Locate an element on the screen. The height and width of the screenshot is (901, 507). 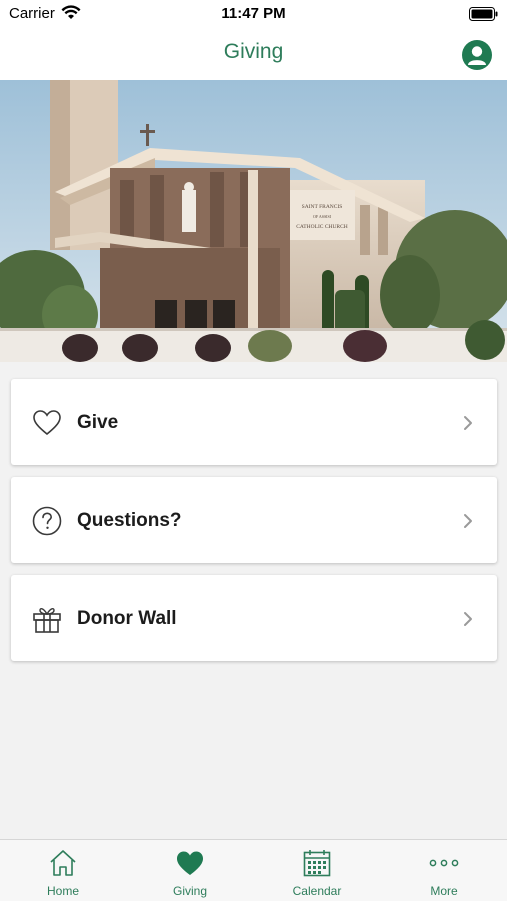
user-icon is located at coordinates (477, 55).